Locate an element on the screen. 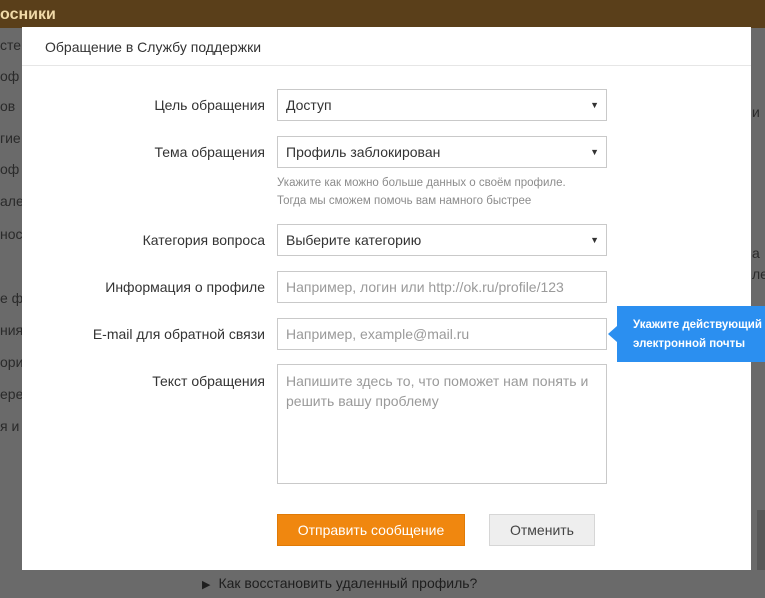 The image size is (765, 598). background-left-item: але is located at coordinates (12, 201).